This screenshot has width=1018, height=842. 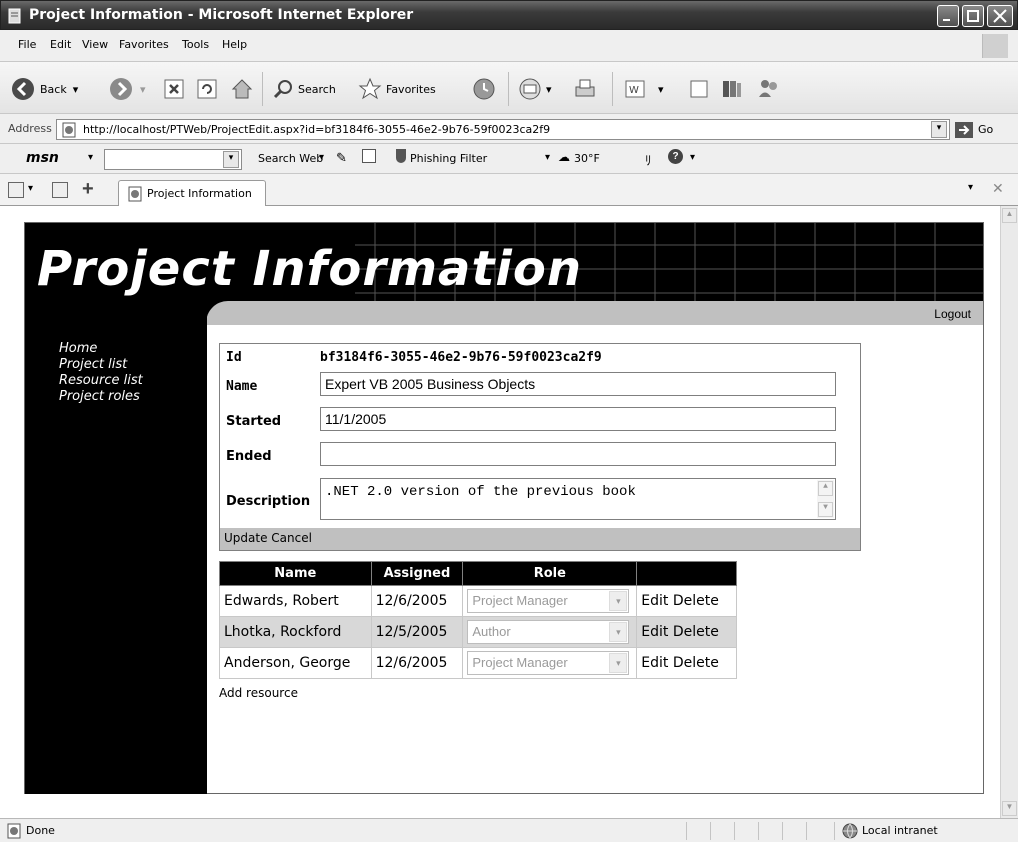 What do you see at coordinates (564, 157) in the screenshot?
I see `cloud-icon: ☁` at bounding box center [564, 157].